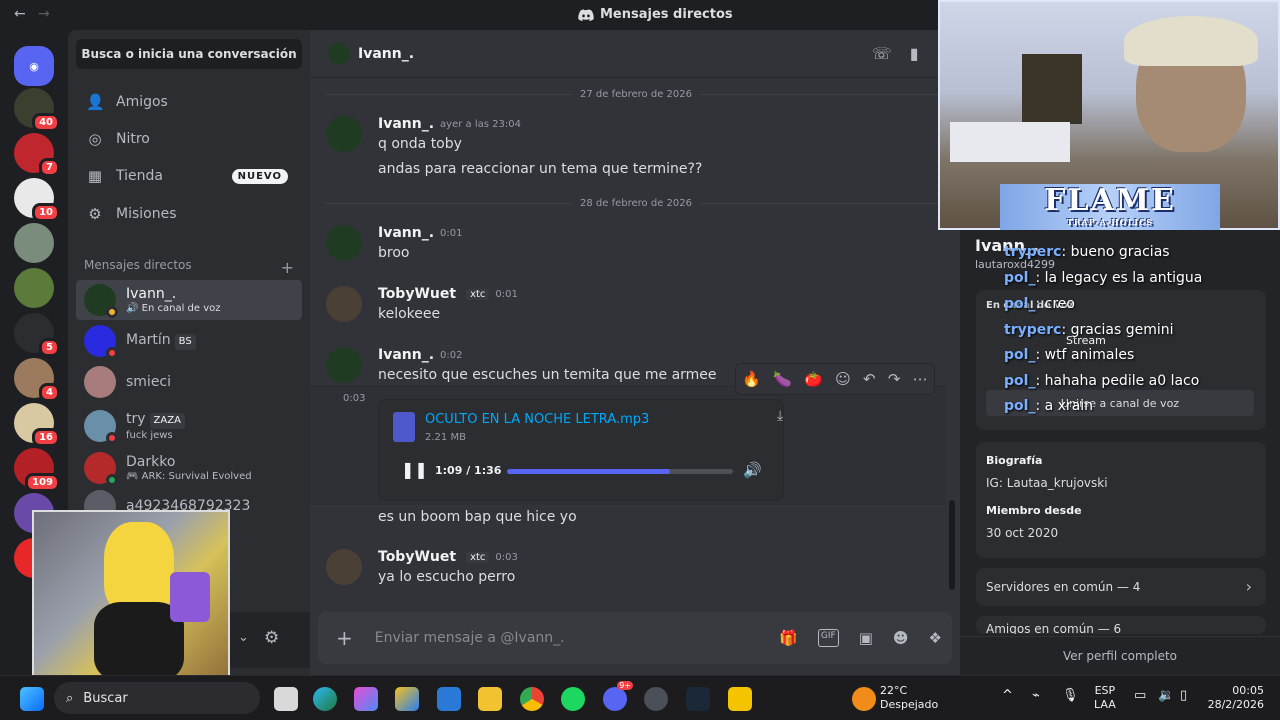 The height and width of the screenshot is (720, 1280). I want to click on video-call-icon: ▮, so click(914, 53).